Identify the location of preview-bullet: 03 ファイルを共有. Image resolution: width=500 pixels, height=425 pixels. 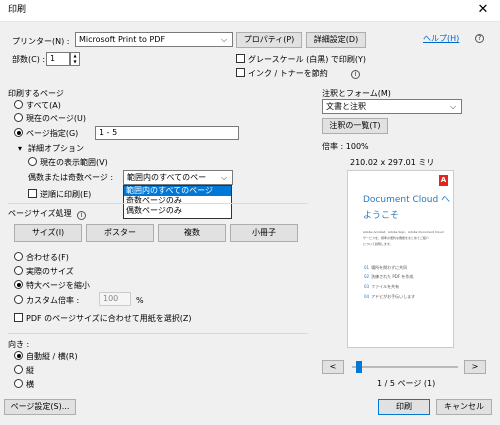
(382, 286).